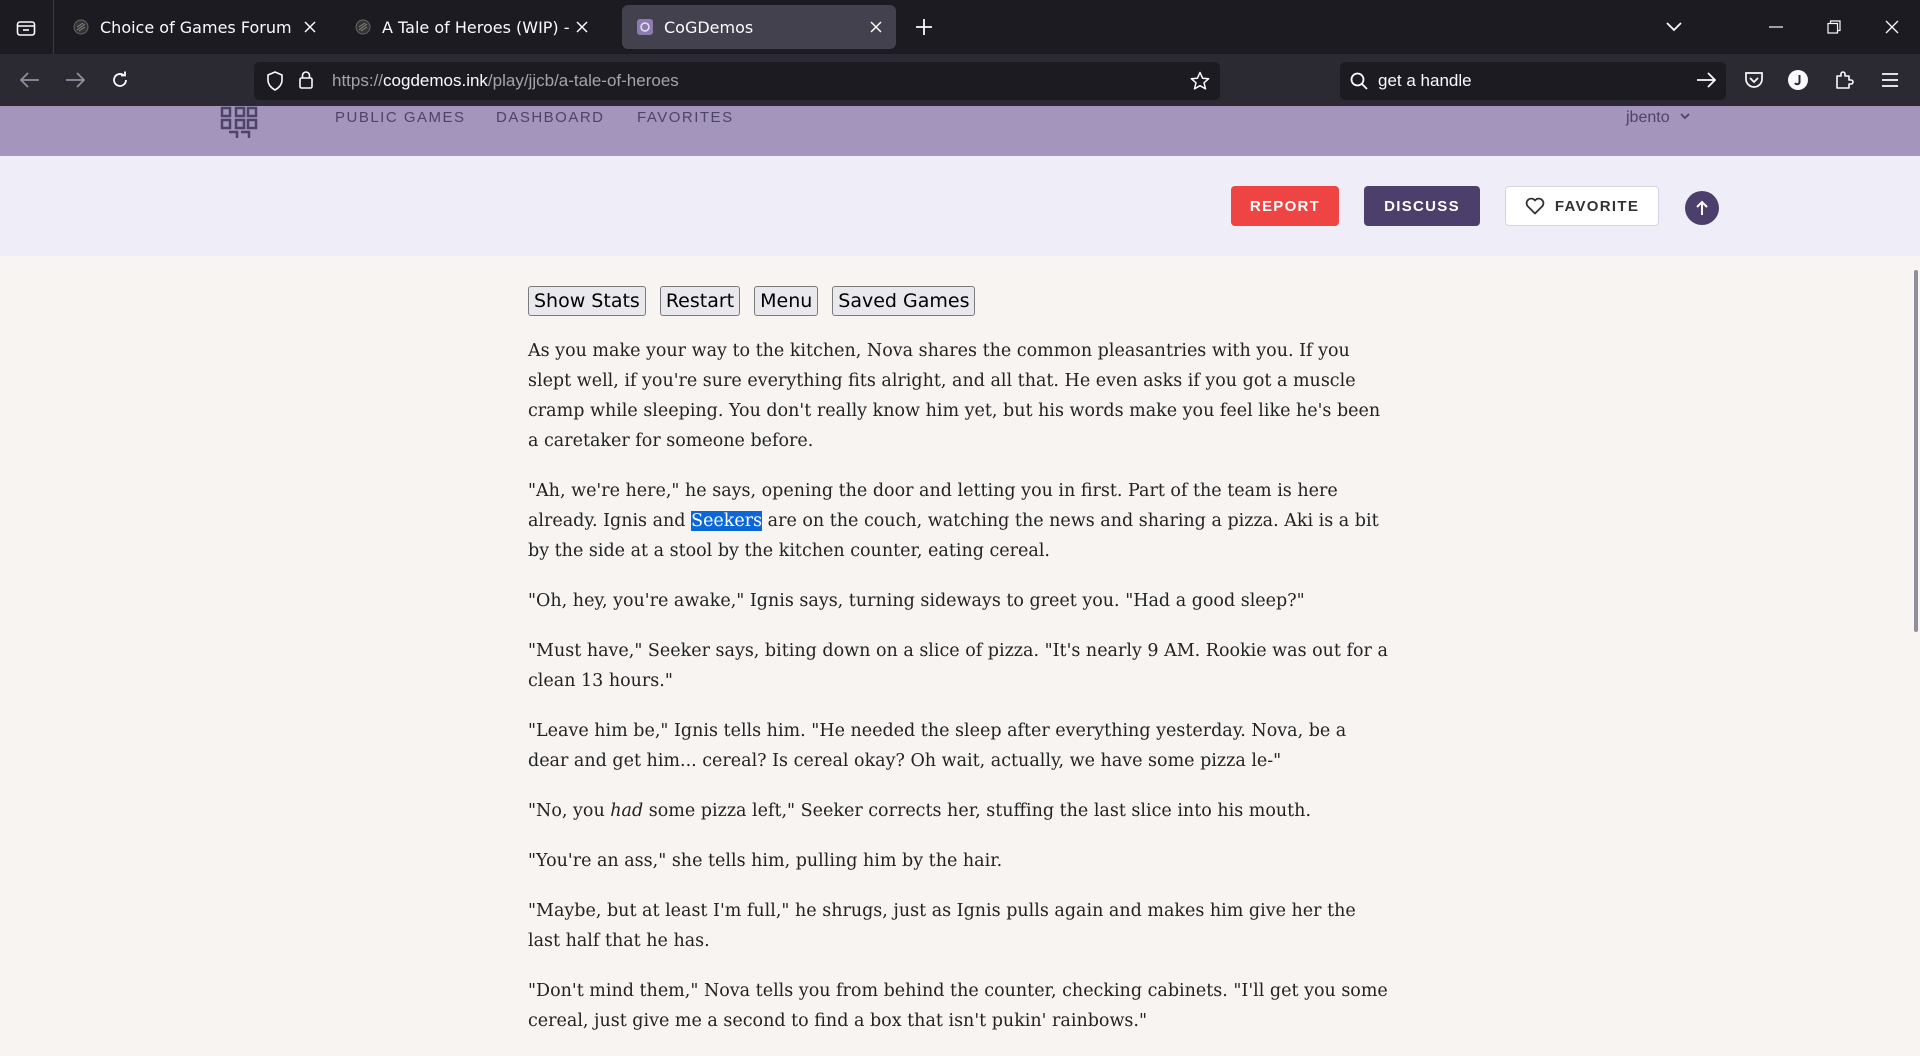  I want to click on nav-dashboard: DASHBOARD, so click(550, 117).